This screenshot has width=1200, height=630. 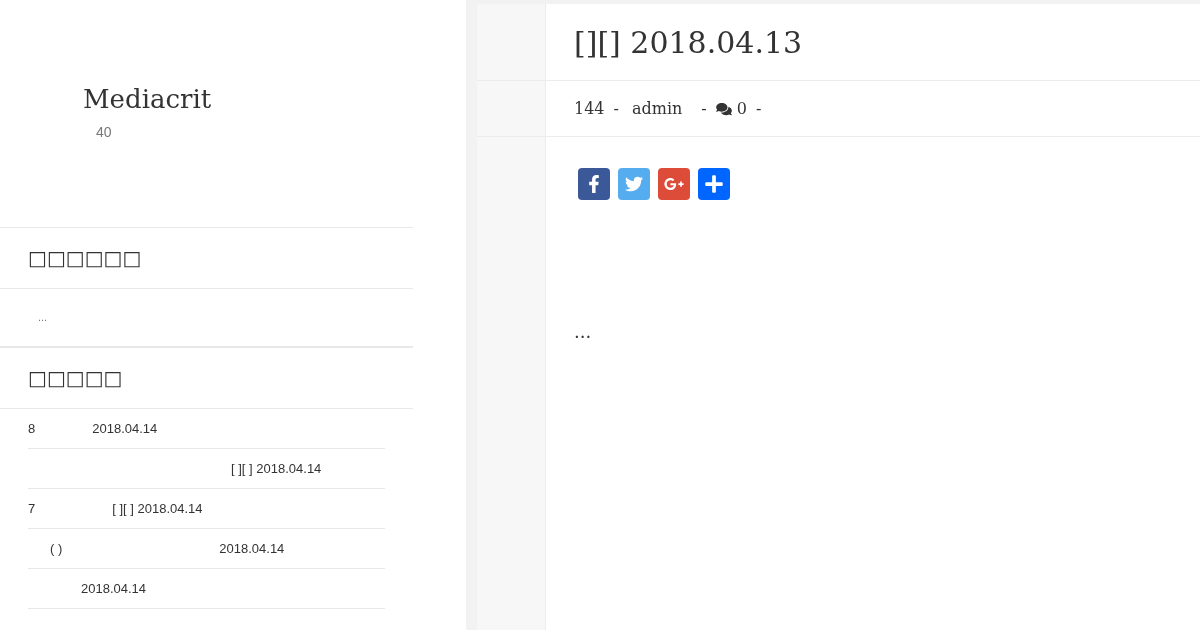 What do you see at coordinates (657, 108) in the screenshot?
I see `post-meta-text: admin` at bounding box center [657, 108].